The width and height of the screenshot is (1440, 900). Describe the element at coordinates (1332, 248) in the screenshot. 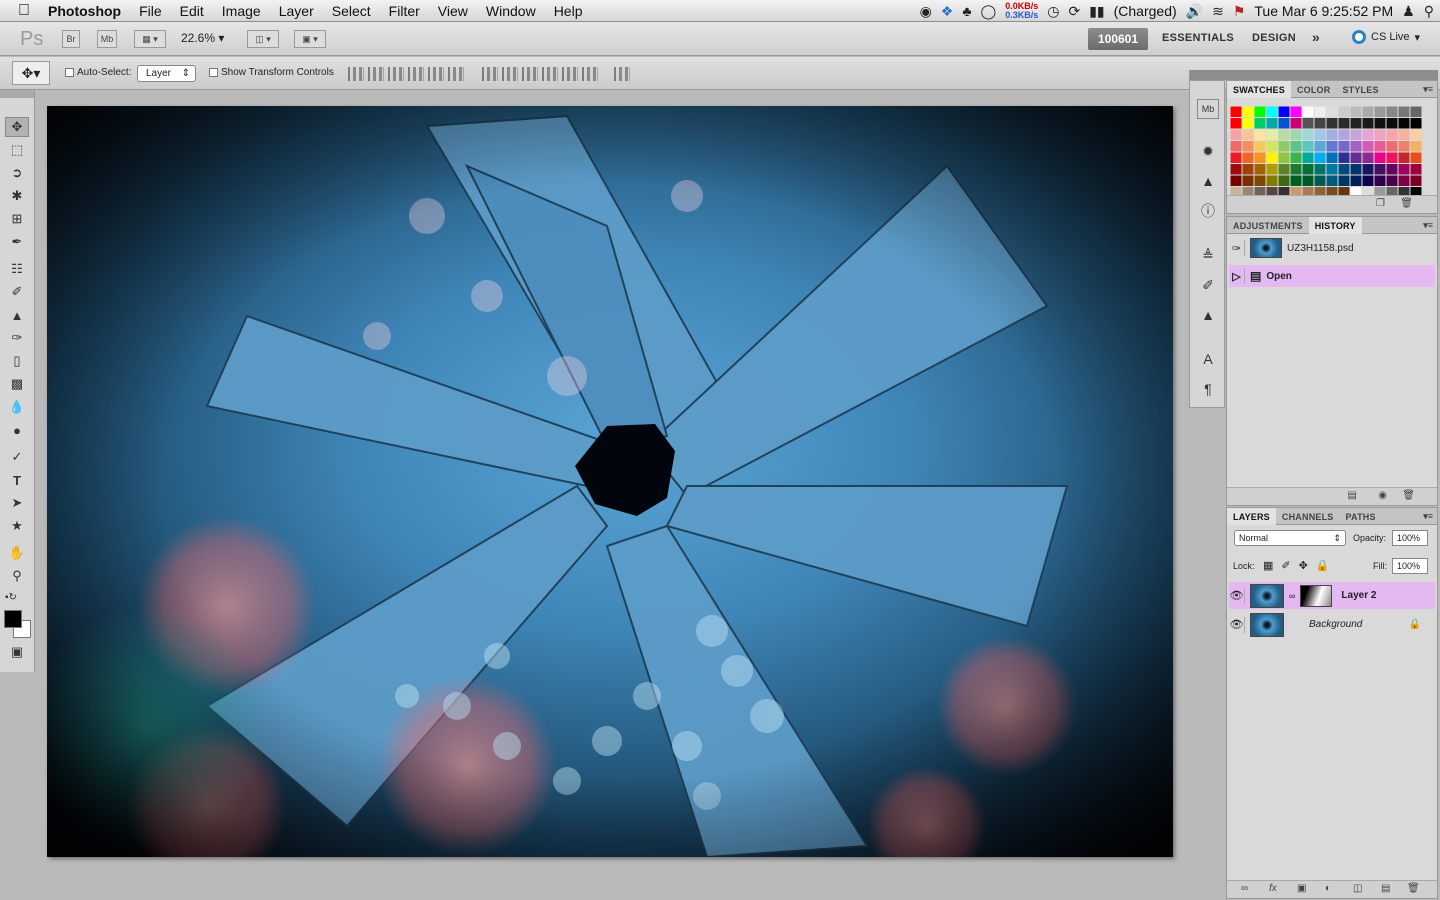

I see `history-snapshot: ✑ UZ3H1158.psd` at that location.